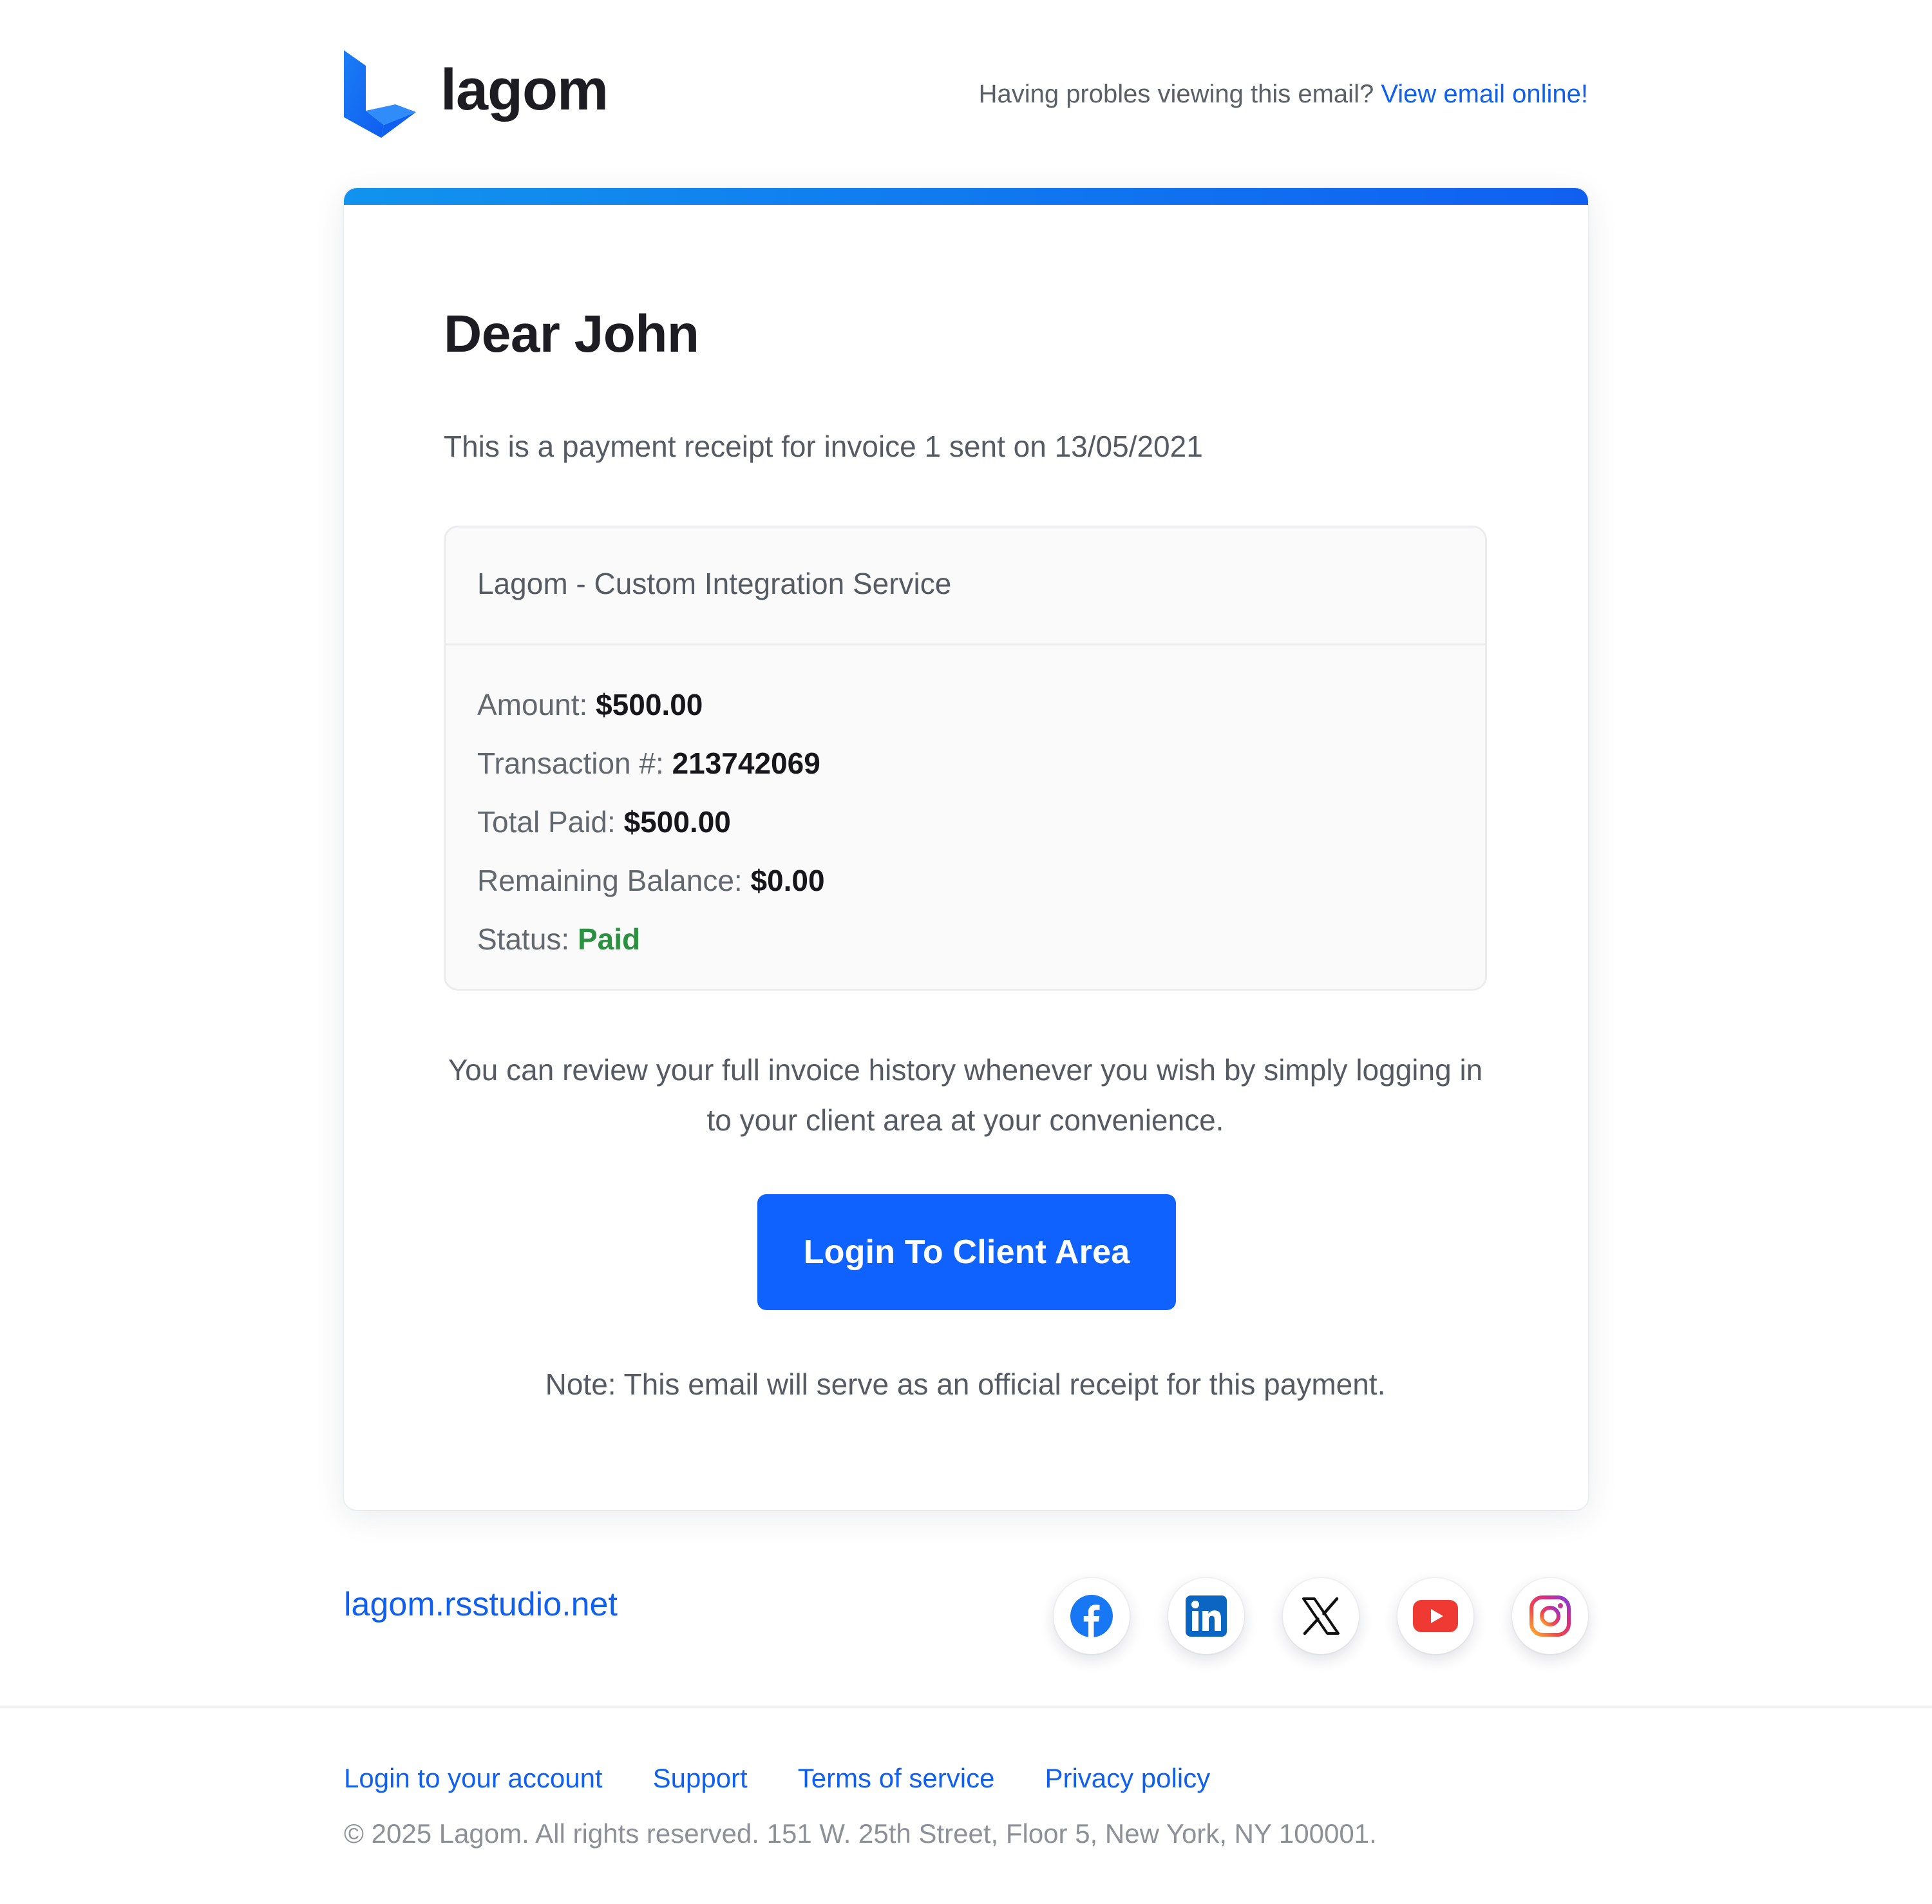 The image size is (1932, 1904). Describe the element at coordinates (474, 1778) in the screenshot. I see `footer-login-link: Login to your account` at that location.